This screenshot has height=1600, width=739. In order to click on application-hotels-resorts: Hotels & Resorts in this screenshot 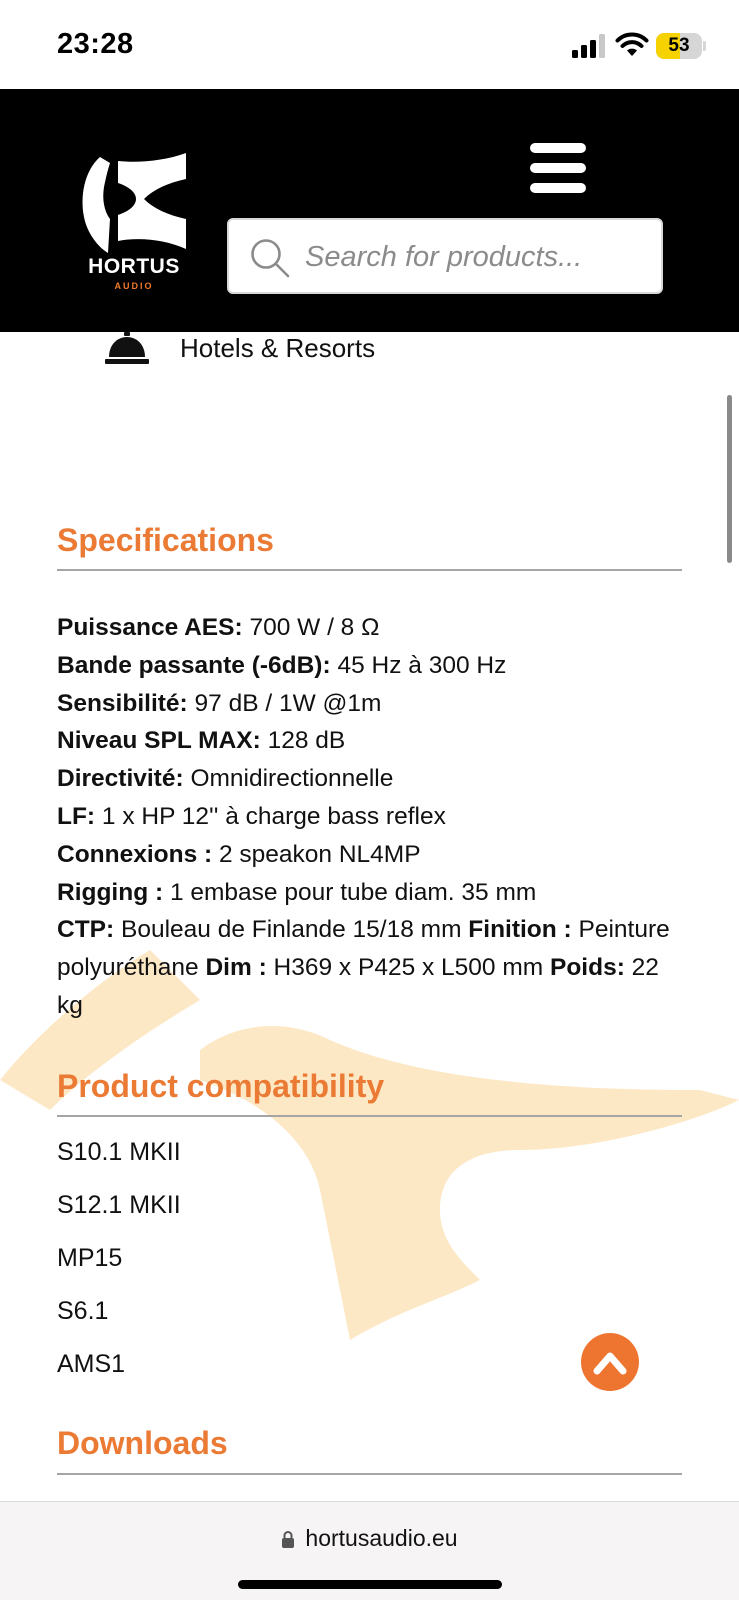, I will do `click(240, 348)`.